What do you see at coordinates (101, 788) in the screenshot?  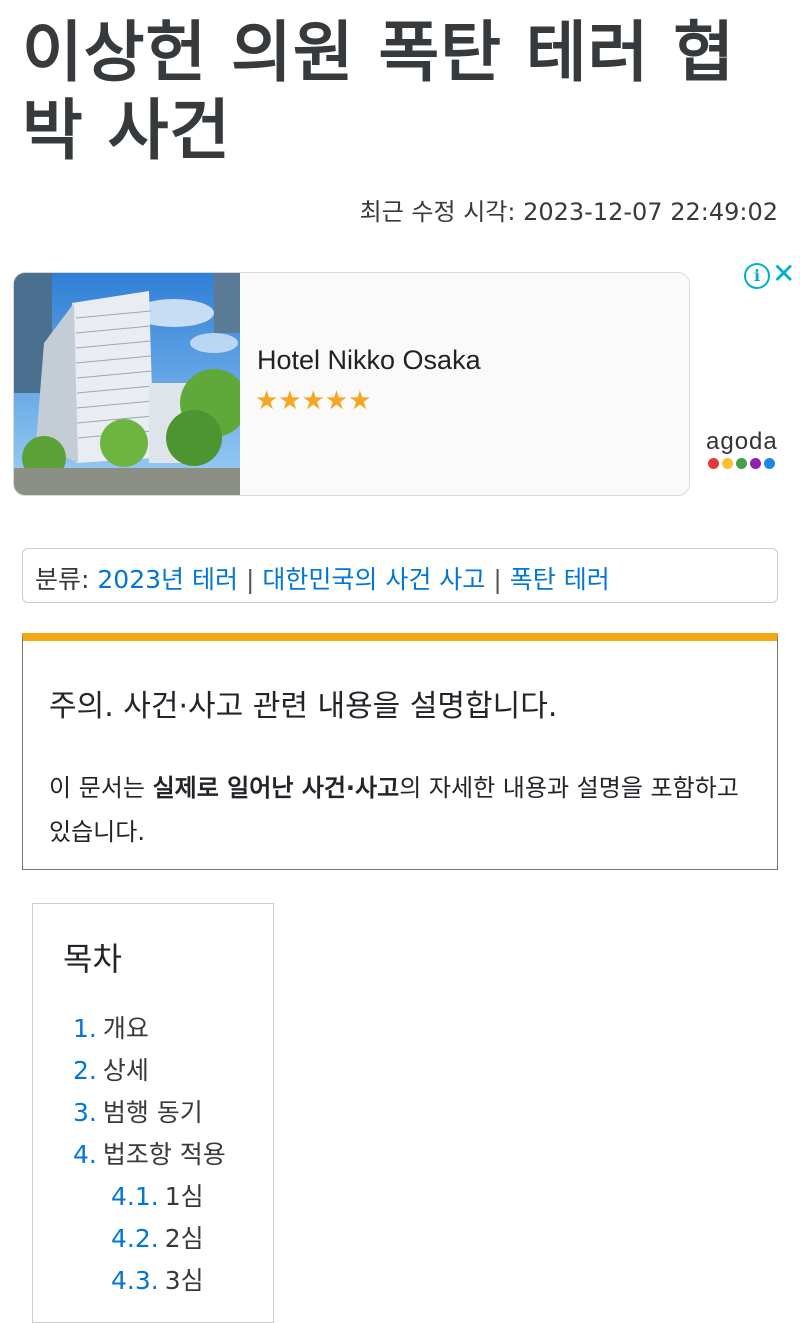 I see `notice-text-pre: 이 문서는` at bounding box center [101, 788].